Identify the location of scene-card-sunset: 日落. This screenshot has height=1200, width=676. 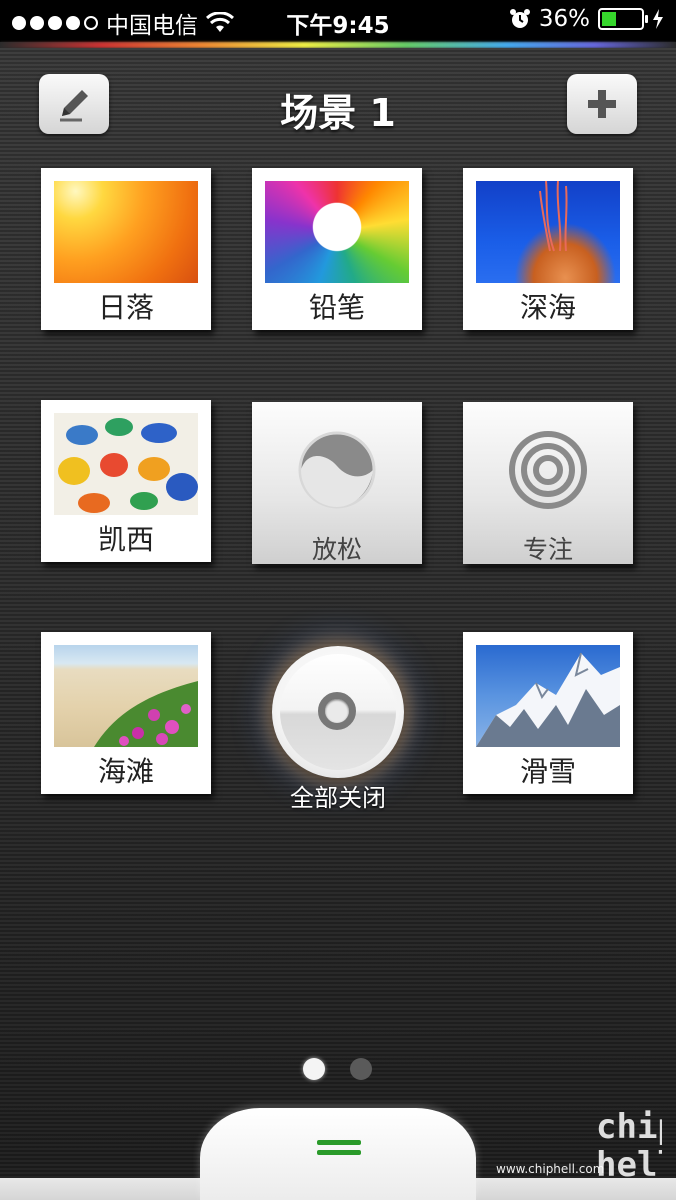
(126, 249).